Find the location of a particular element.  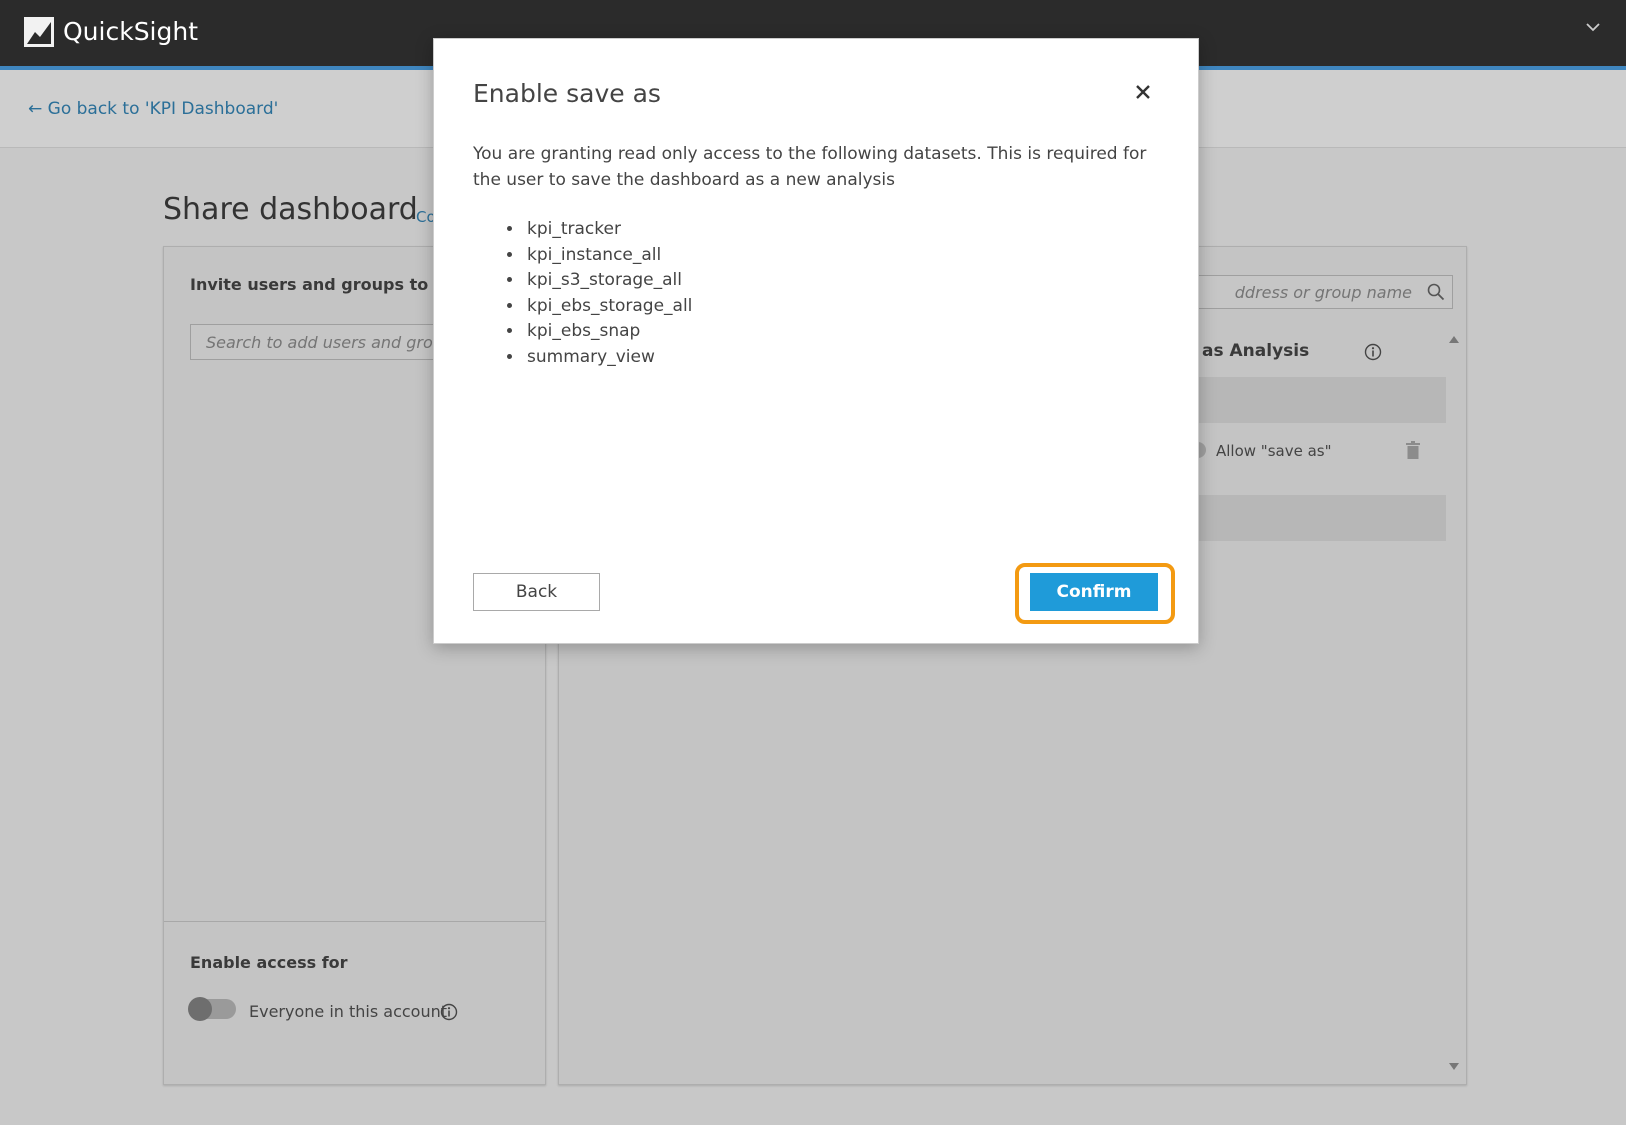

dataset-item: kpi_ebs_snap is located at coordinates (608, 332).